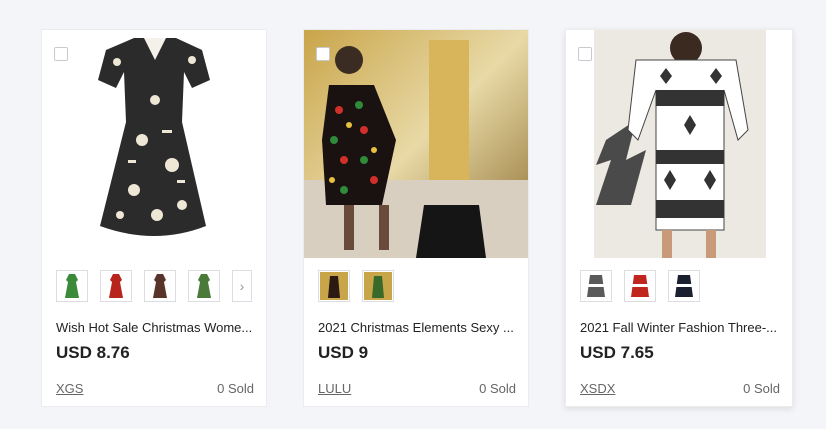 The width and height of the screenshot is (826, 429). What do you see at coordinates (242, 286) in the screenshot?
I see `chevron-right-icon: ›` at bounding box center [242, 286].